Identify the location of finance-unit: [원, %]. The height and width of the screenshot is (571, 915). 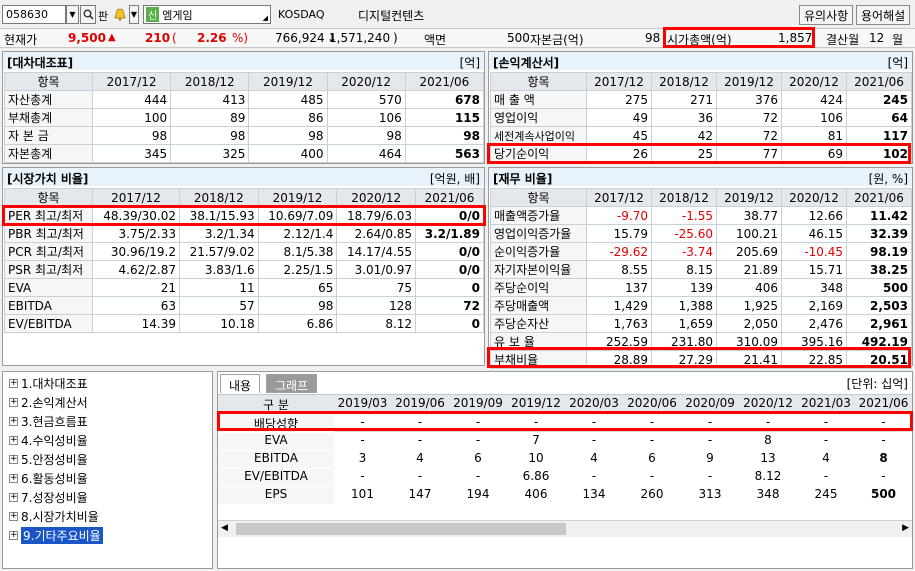
(888, 179).